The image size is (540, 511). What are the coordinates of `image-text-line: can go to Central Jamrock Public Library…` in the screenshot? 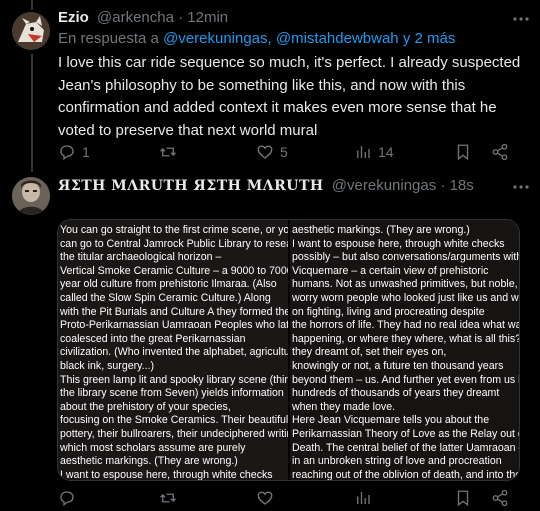 It's located at (174, 243).